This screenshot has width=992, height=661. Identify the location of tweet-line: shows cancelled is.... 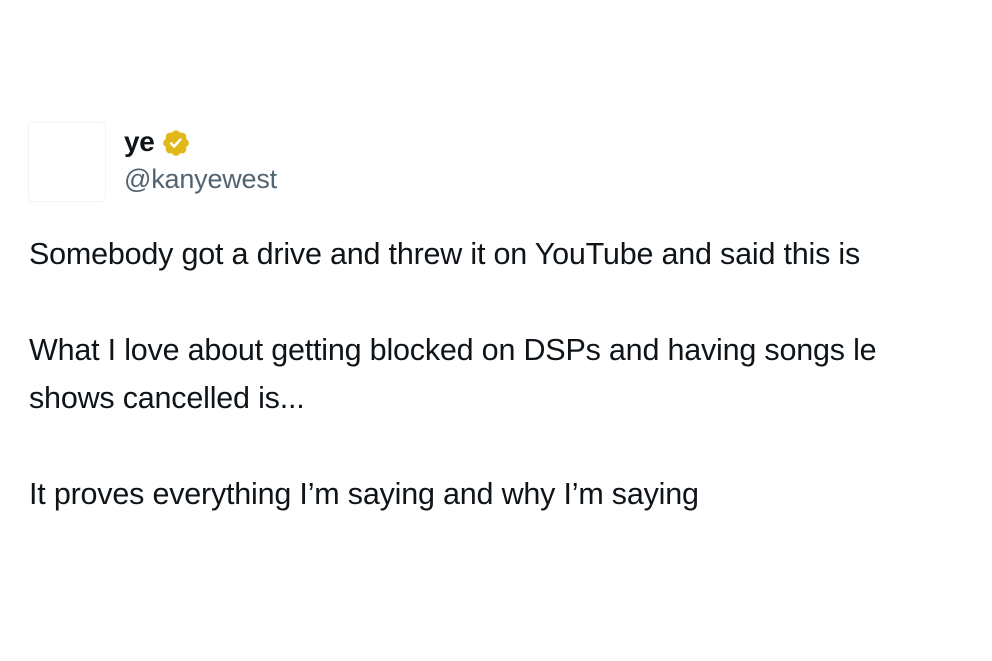
(167, 398).